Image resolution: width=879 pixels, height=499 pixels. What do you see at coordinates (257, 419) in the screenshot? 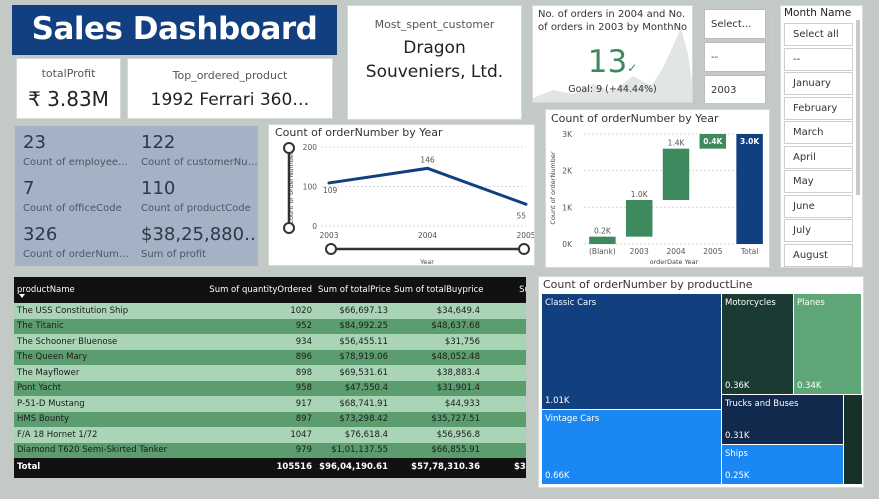
I see `table-cell: 897` at bounding box center [257, 419].